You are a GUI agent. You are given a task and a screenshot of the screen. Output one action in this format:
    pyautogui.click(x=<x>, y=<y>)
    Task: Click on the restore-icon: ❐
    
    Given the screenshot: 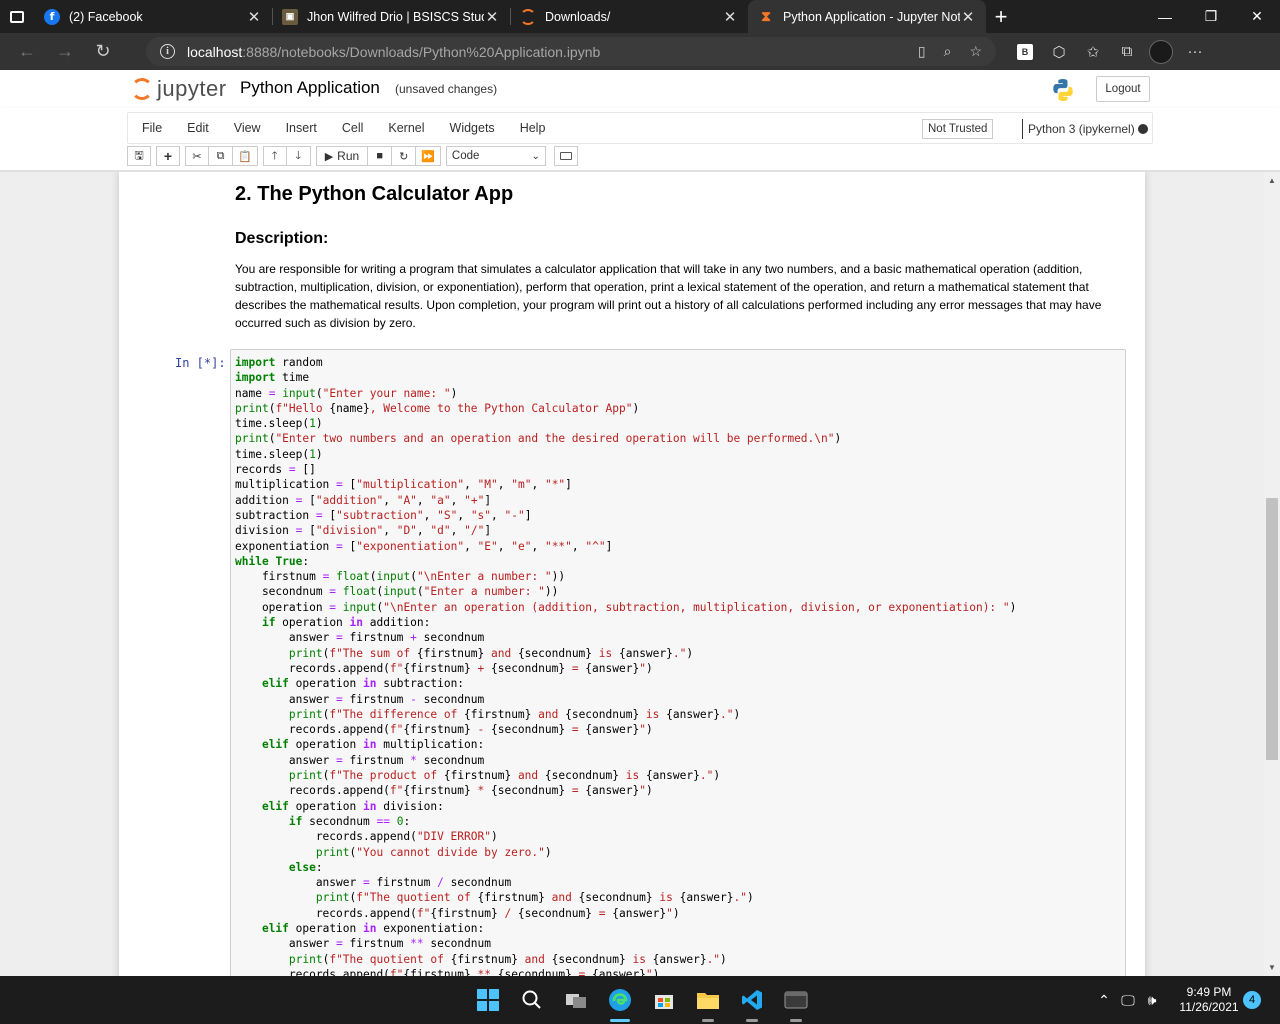 What is the action you would take?
    pyautogui.click(x=1211, y=16)
    